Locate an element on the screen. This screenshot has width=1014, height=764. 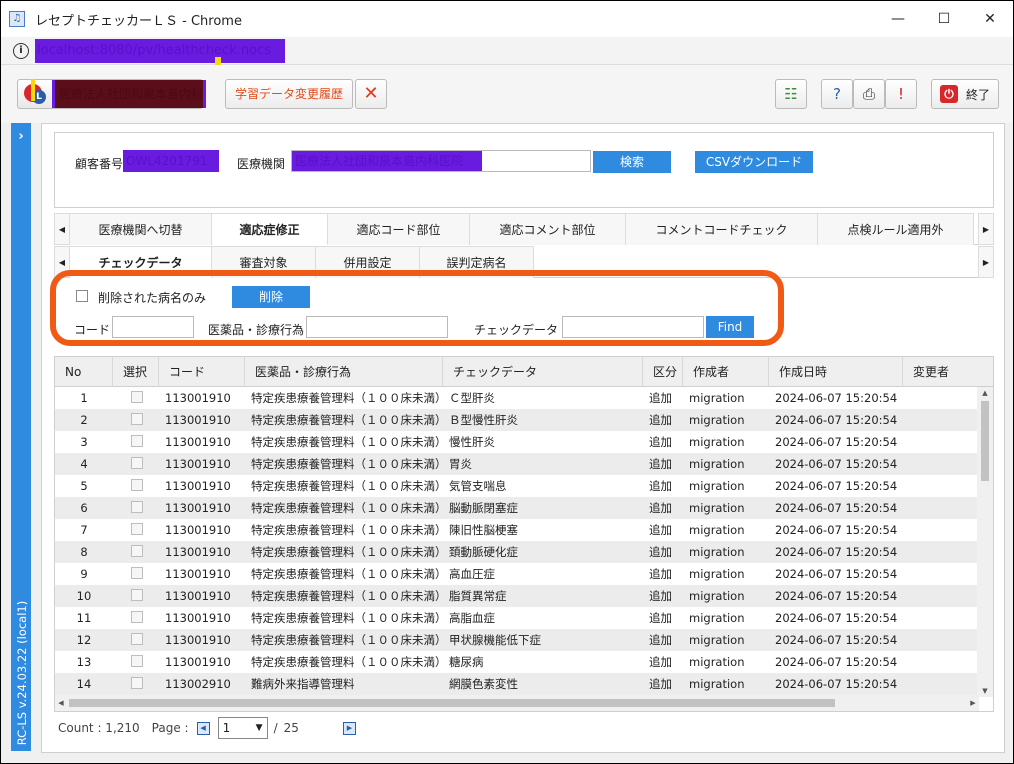
minimize-button: — is located at coordinates (898, 19).